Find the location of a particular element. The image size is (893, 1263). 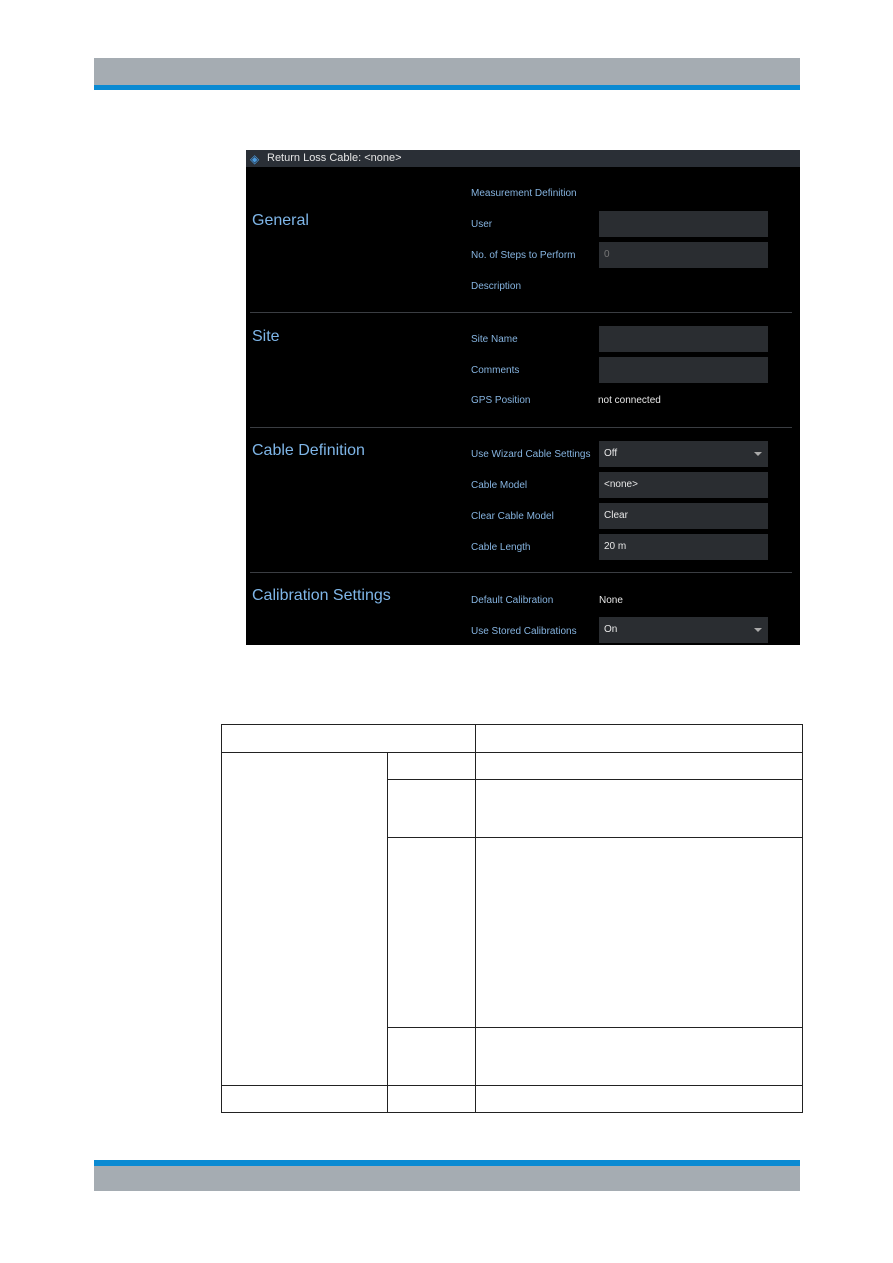

site-name-input is located at coordinates (683, 339).